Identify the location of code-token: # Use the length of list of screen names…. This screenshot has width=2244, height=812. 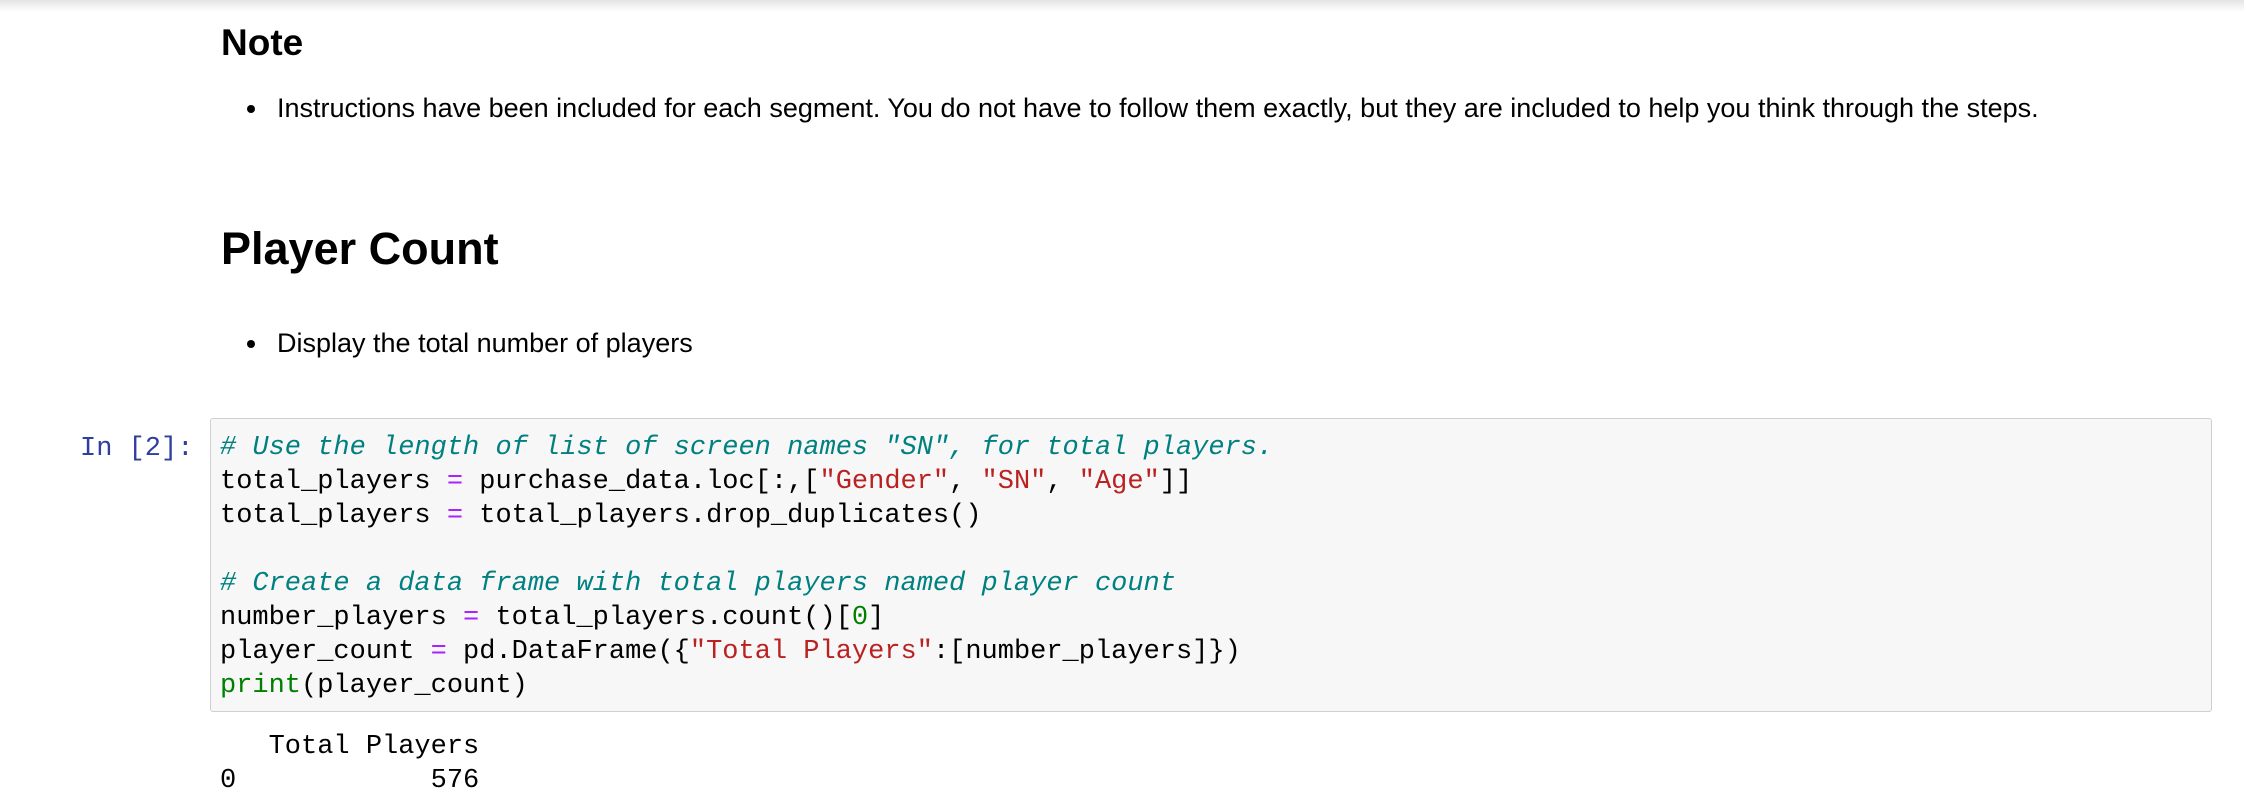
(747, 448).